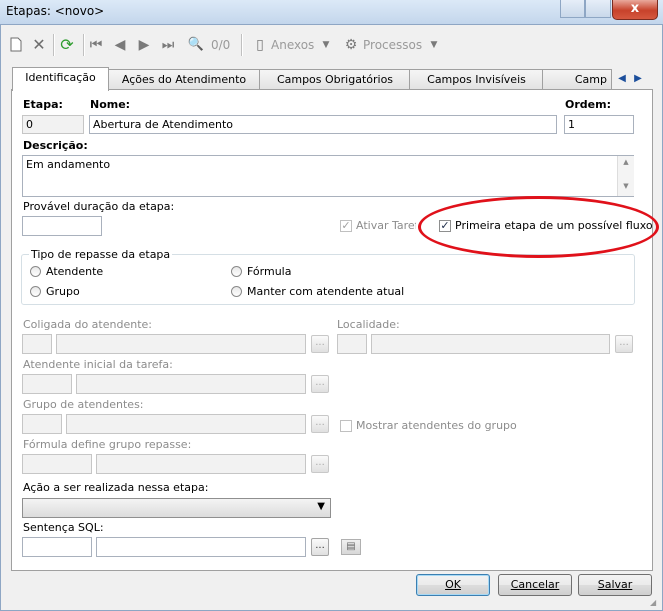 The width and height of the screenshot is (663, 611). Describe the element at coordinates (53, 124) in the screenshot. I see `stage-field: 0` at that location.